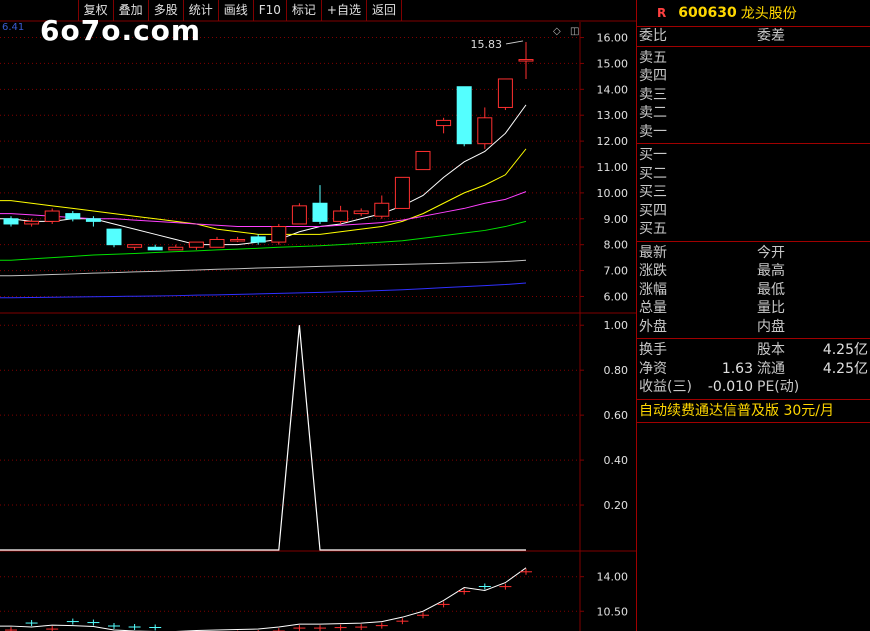 Image resolution: width=870 pixels, height=631 pixels. I want to click on stat-row: 最新 今开, so click(712, 252).